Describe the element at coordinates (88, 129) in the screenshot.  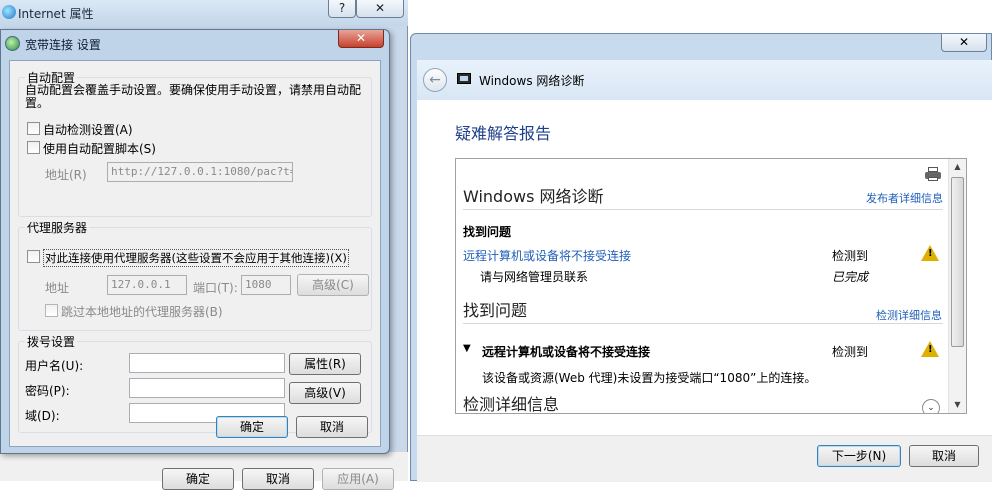
I see `auto-detect-label: 自动检测设置(A)` at that location.